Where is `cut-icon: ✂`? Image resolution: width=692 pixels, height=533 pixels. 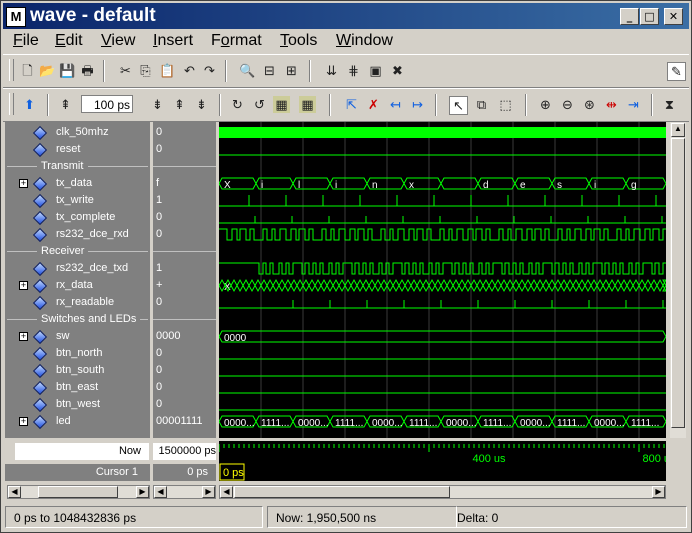
cut-icon: ✂ is located at coordinates (125, 70).